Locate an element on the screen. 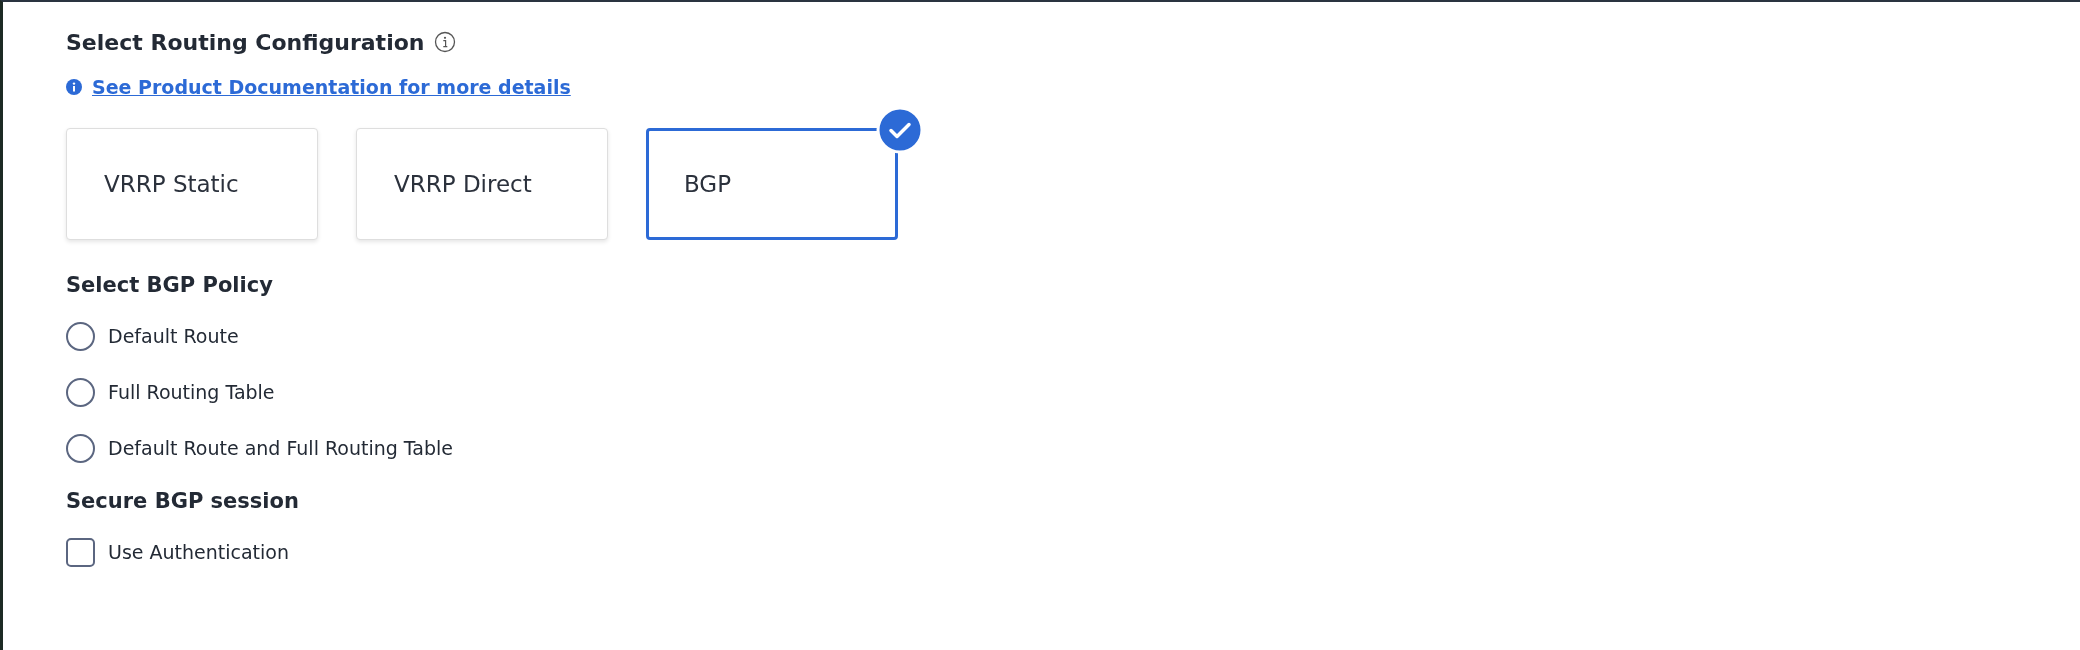  section-title: Secure BGP session is located at coordinates (183, 501).